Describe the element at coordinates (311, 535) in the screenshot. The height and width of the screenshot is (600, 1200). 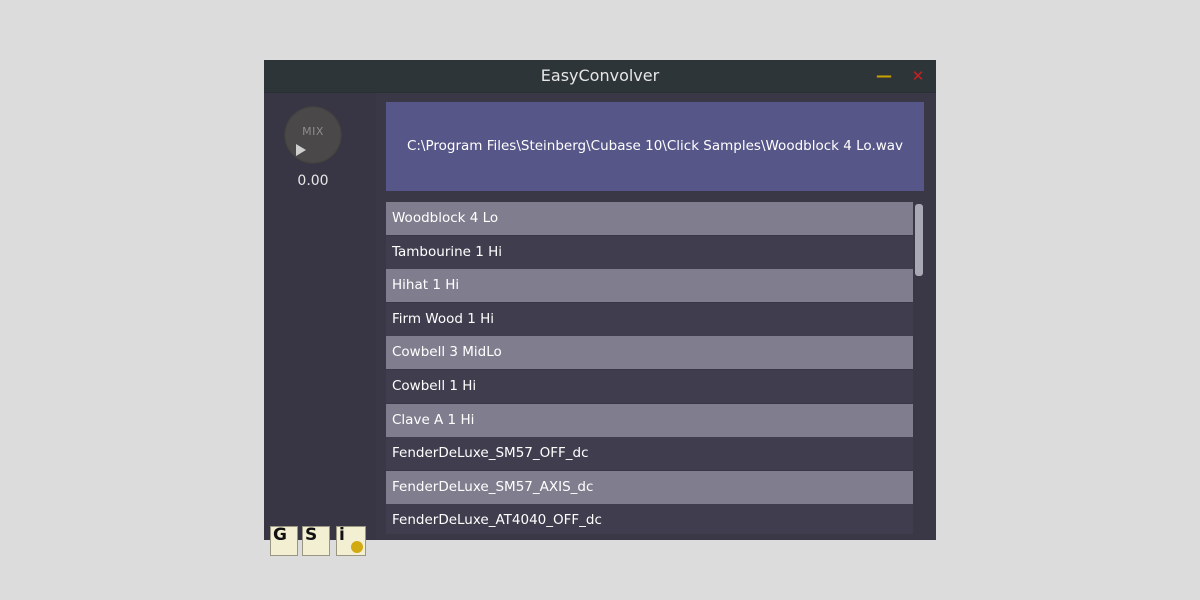
I see `s-button-label: S` at that location.